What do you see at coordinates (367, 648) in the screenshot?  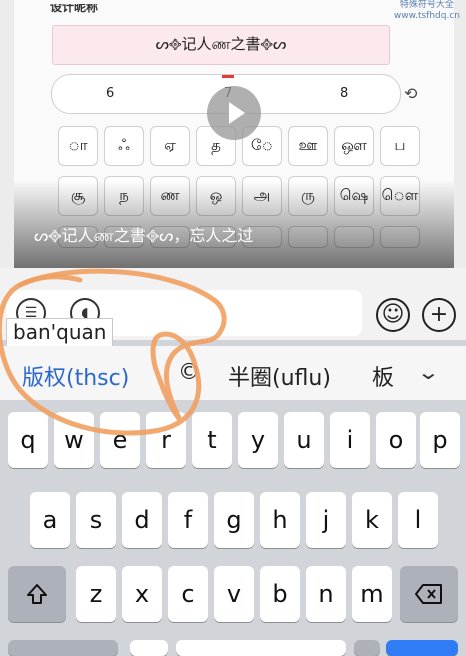 I see `mic-key` at bounding box center [367, 648].